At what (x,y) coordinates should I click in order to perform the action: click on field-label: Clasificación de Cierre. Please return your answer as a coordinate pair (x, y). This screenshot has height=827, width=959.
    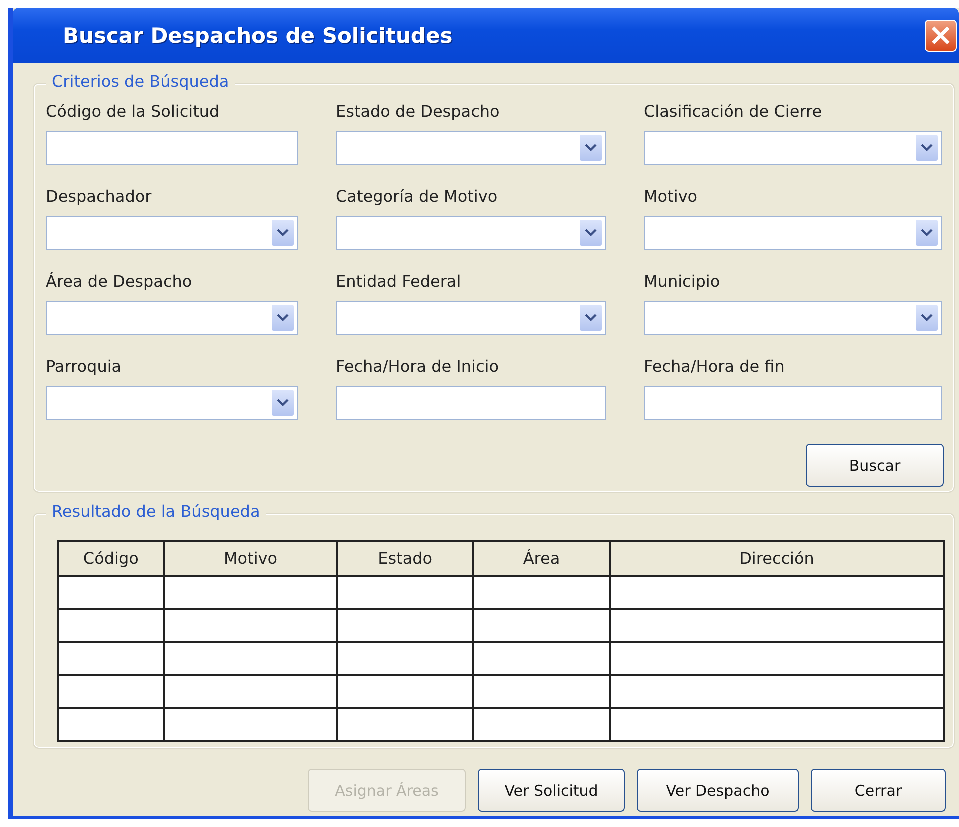
    Looking at the image, I should click on (734, 111).